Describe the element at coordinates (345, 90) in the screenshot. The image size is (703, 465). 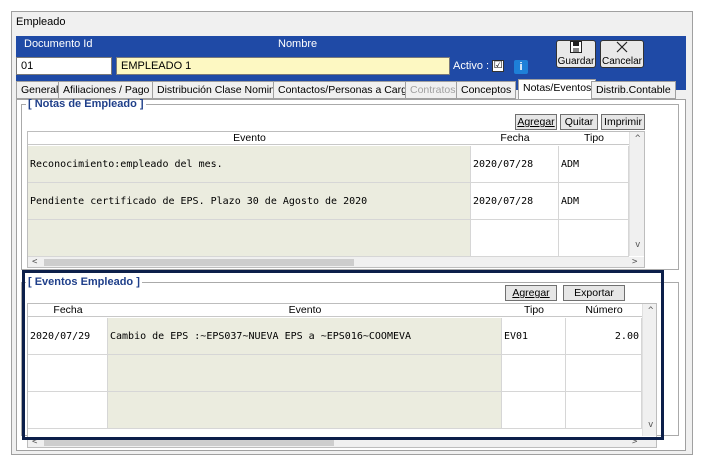
I see `tab-contactos: Contactos/Personas a Cargo` at that location.